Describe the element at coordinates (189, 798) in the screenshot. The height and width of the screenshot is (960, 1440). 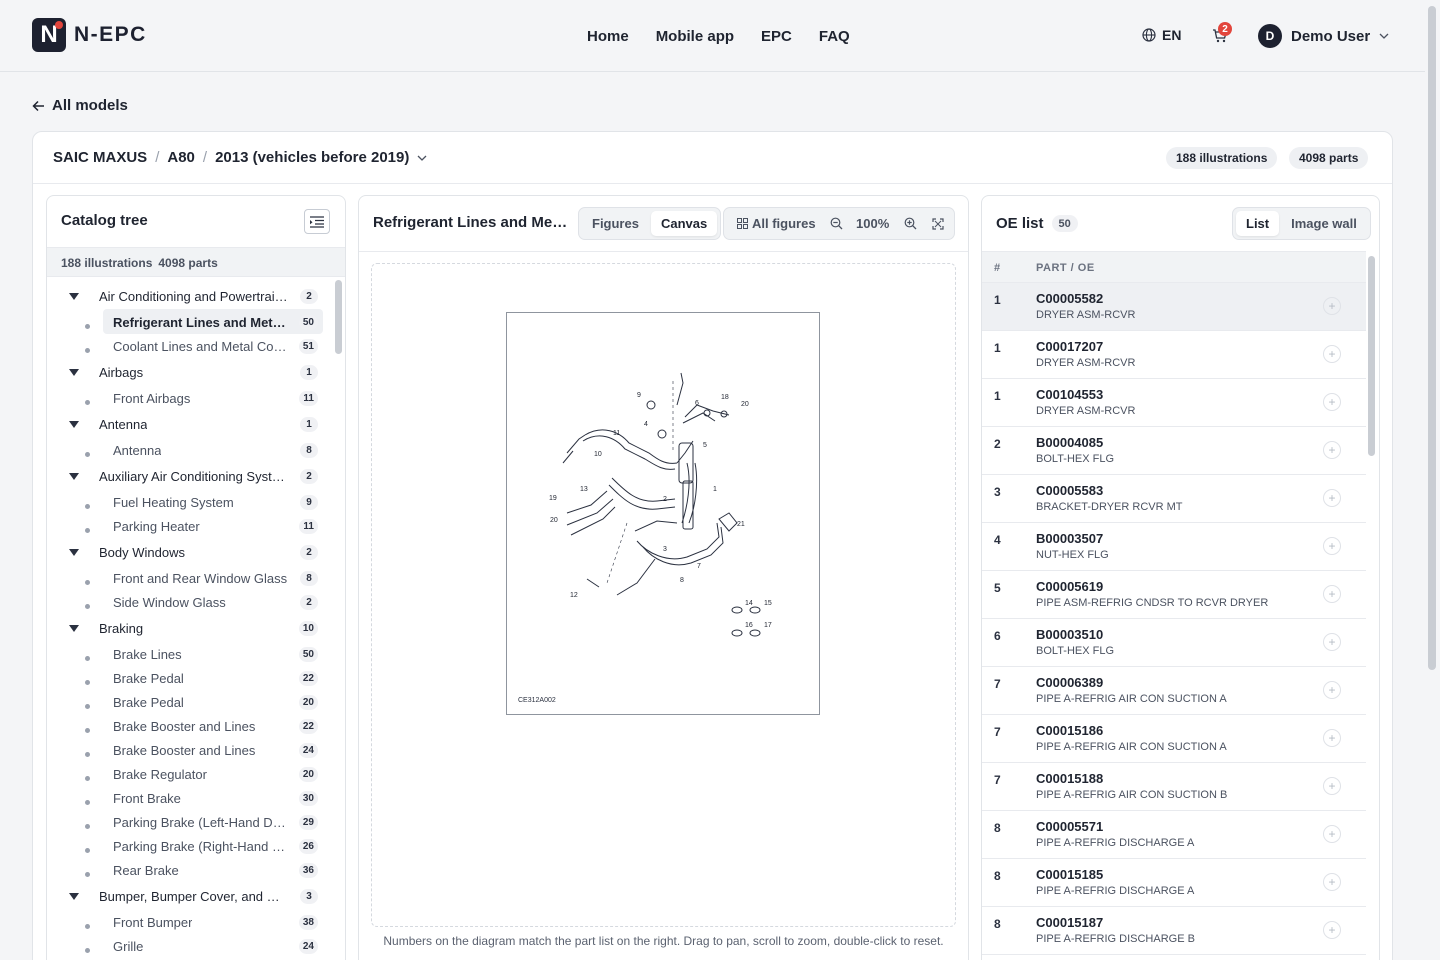
I see `tree-subcategory: Front Brake 30` at that location.